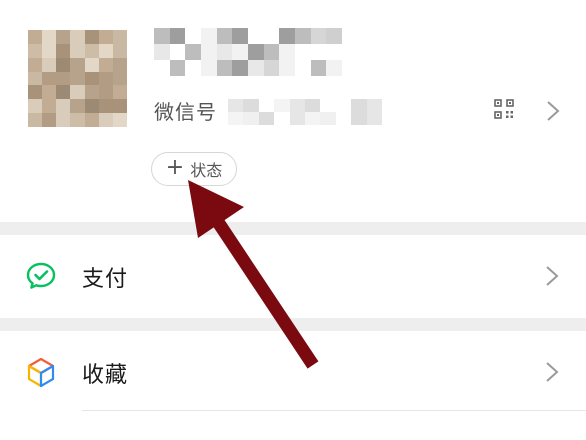 The image size is (586, 440). What do you see at coordinates (105, 279) in the screenshot?
I see `menu-item-pay-label: 支付` at bounding box center [105, 279].